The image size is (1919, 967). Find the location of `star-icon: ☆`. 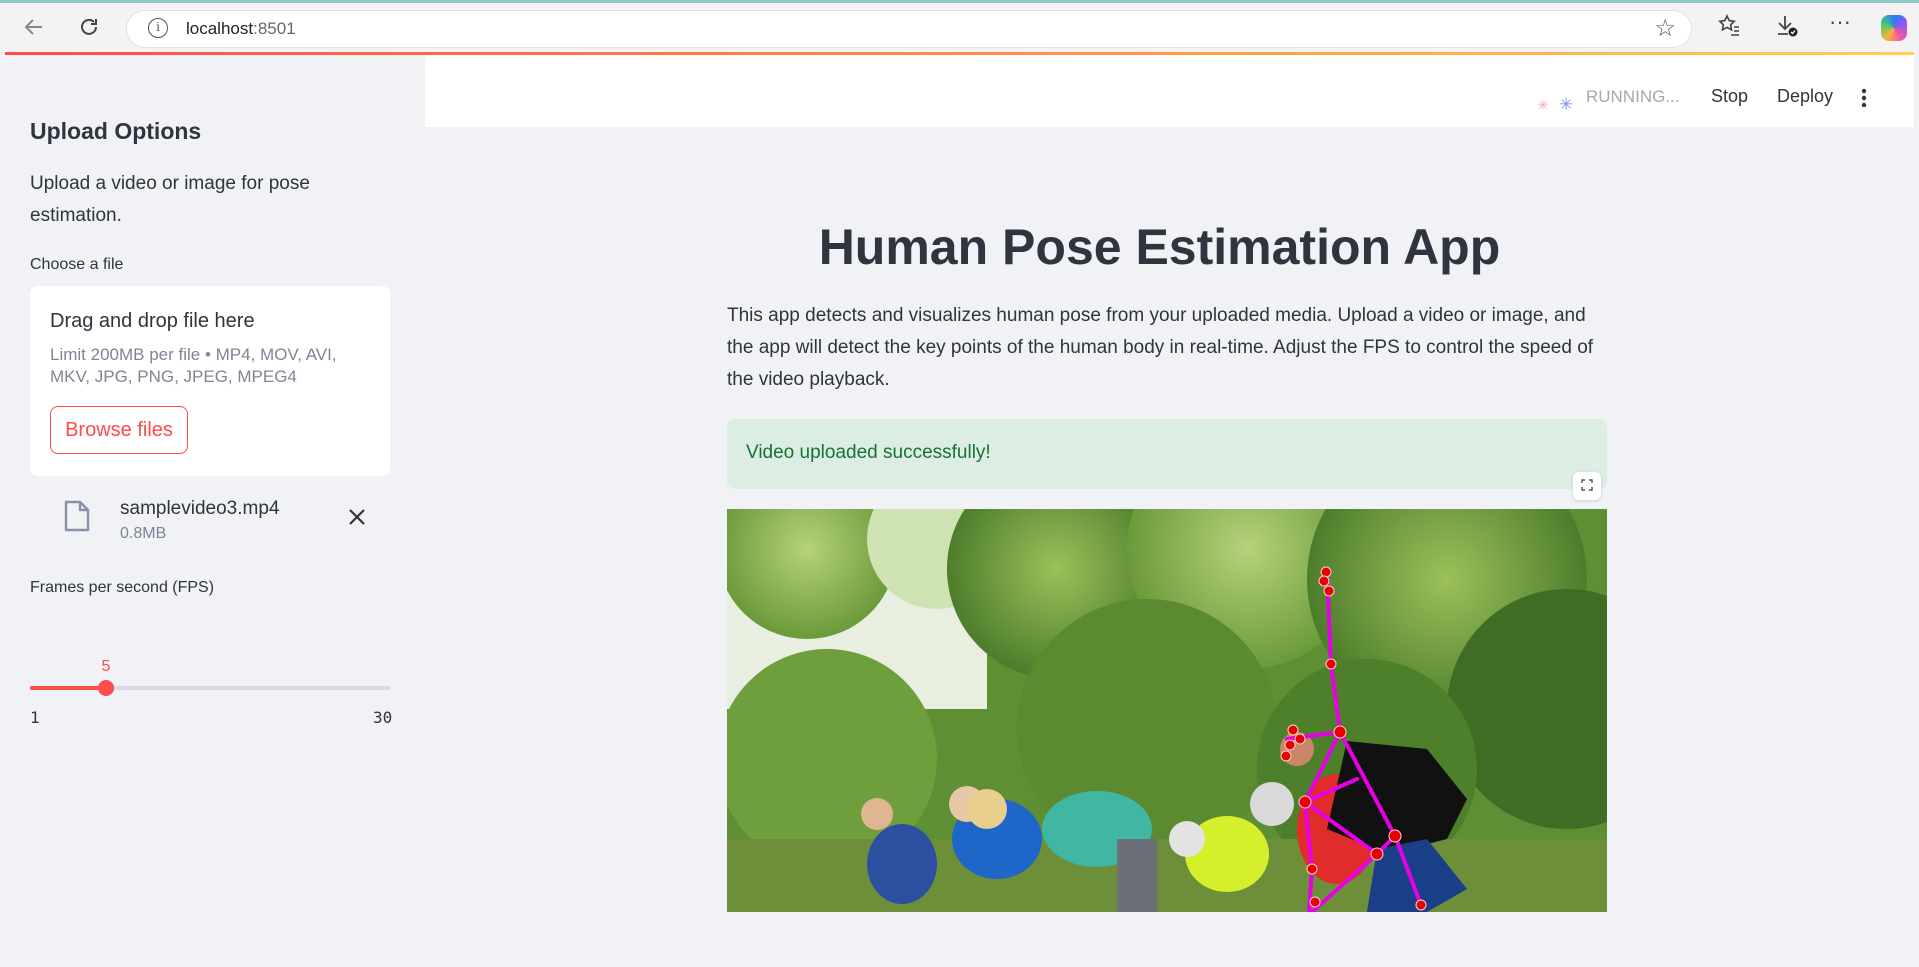

star-icon: ☆ is located at coordinates (1665, 28).